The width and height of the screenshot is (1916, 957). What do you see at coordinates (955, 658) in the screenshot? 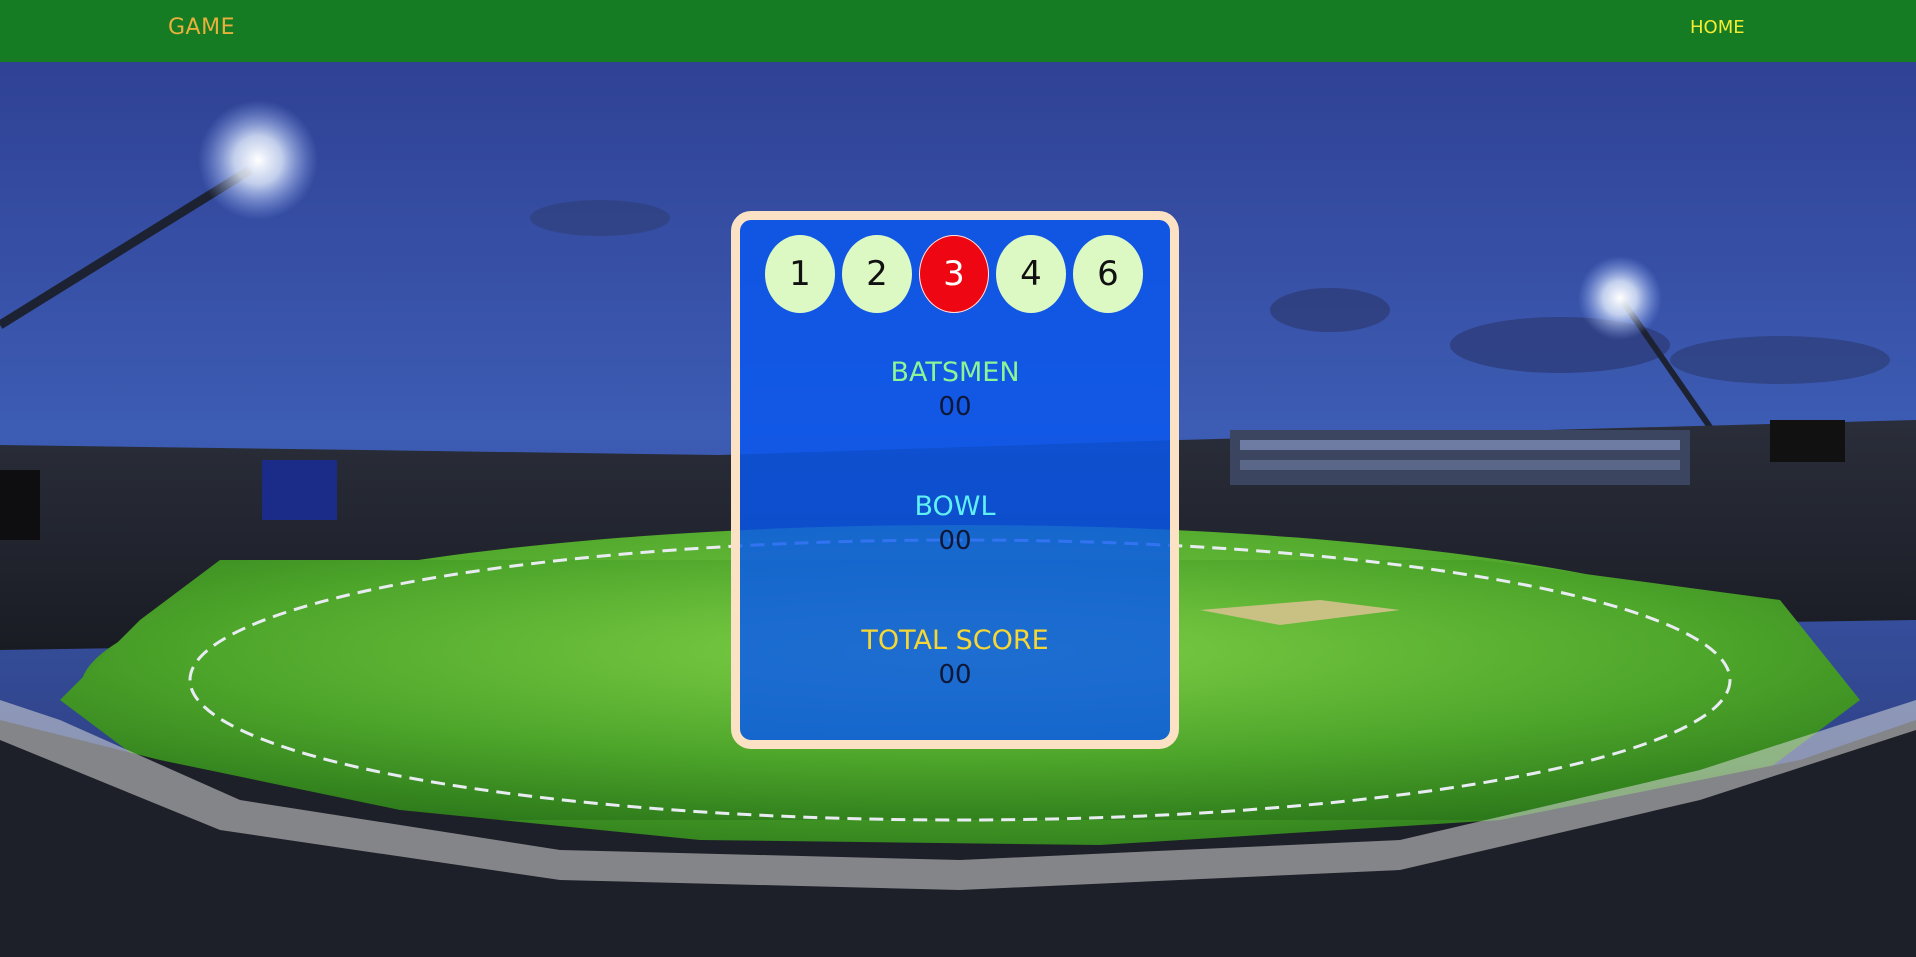
I see `total-score-stat: TOTAL SCORE 00` at bounding box center [955, 658].